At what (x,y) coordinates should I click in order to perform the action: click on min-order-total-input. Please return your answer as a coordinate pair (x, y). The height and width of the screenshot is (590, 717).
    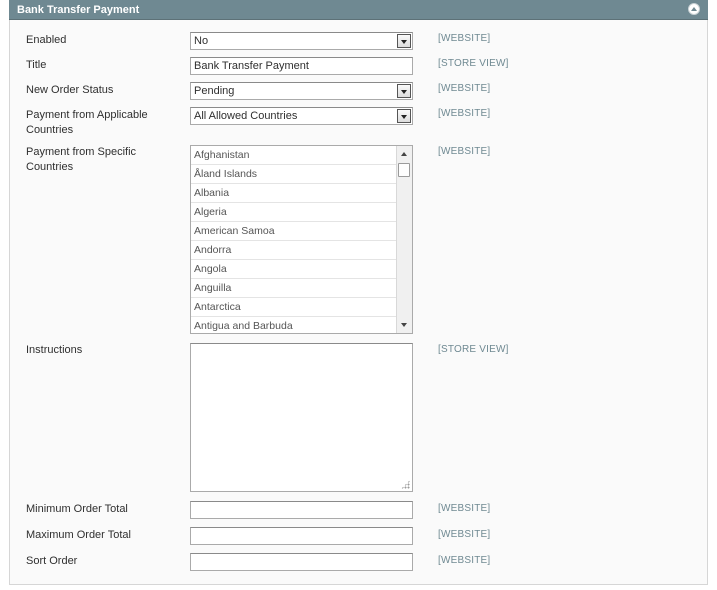
    Looking at the image, I should click on (301, 510).